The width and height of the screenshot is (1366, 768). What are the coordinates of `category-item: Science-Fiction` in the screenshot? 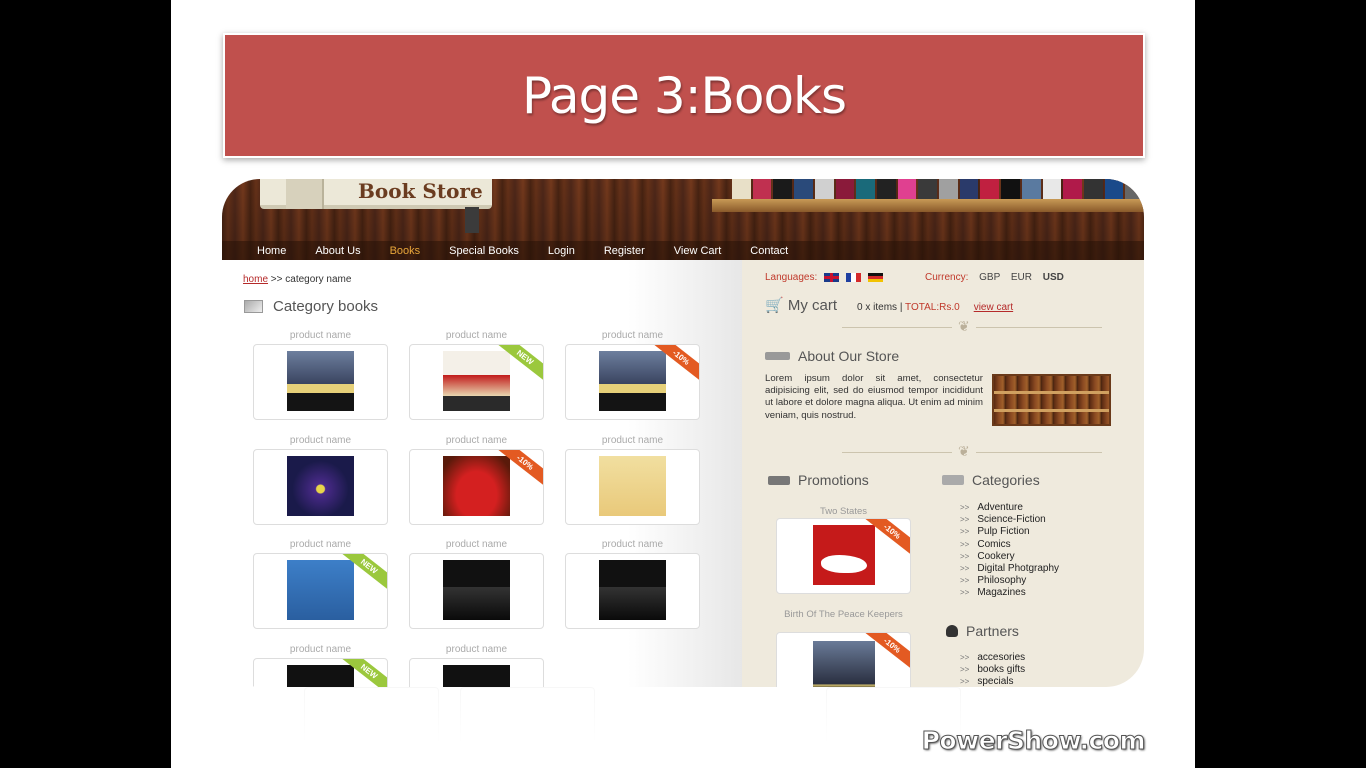 It's located at (1009, 520).